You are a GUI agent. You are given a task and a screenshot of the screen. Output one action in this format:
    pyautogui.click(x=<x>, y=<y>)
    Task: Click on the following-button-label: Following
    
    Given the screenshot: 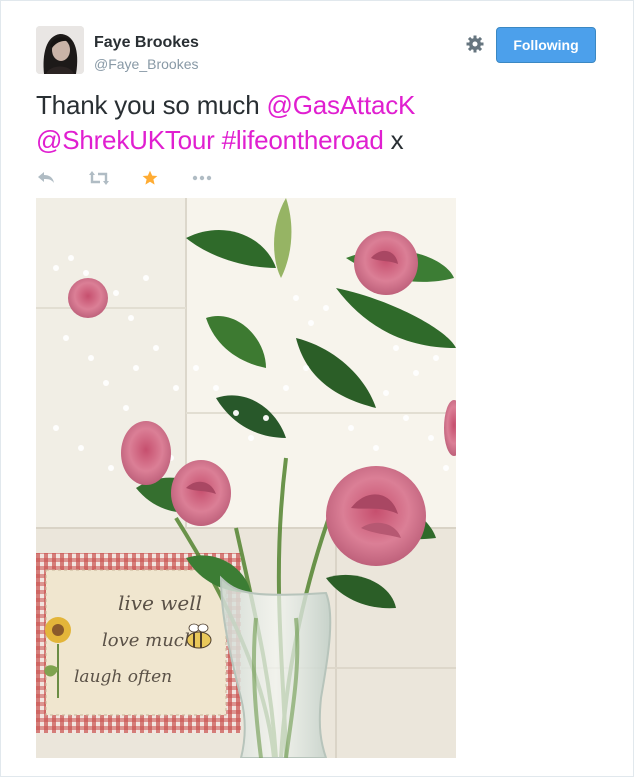 What is the action you would take?
    pyautogui.click(x=546, y=45)
    